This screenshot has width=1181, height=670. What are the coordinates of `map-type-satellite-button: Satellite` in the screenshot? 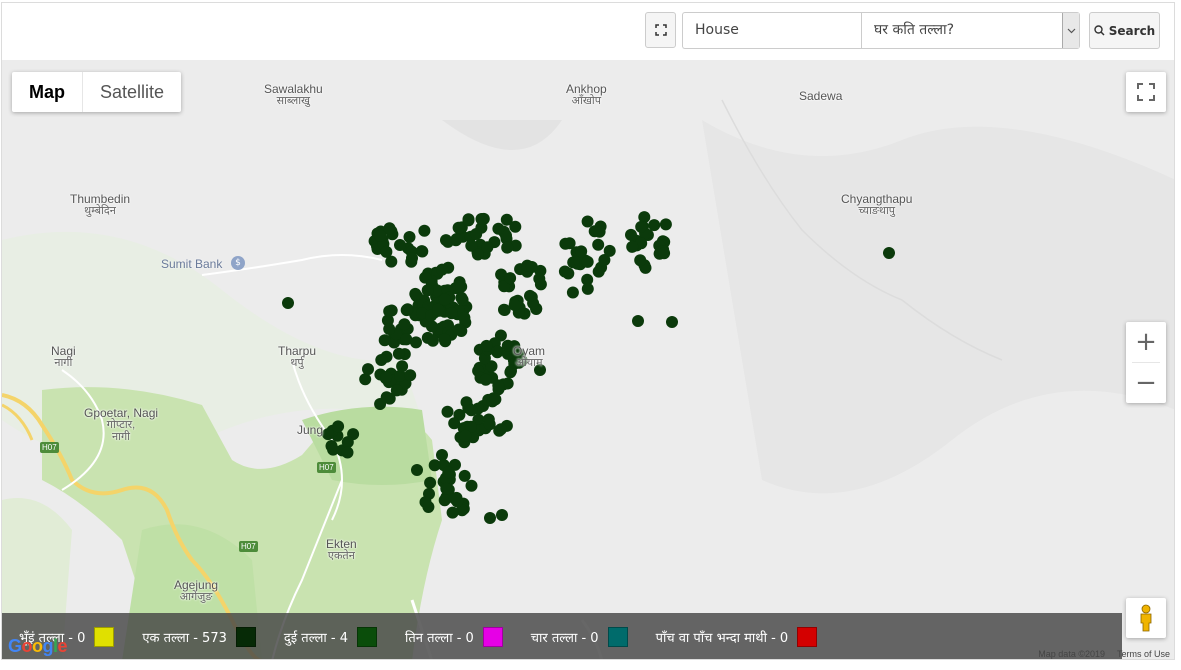 It's located at (132, 92).